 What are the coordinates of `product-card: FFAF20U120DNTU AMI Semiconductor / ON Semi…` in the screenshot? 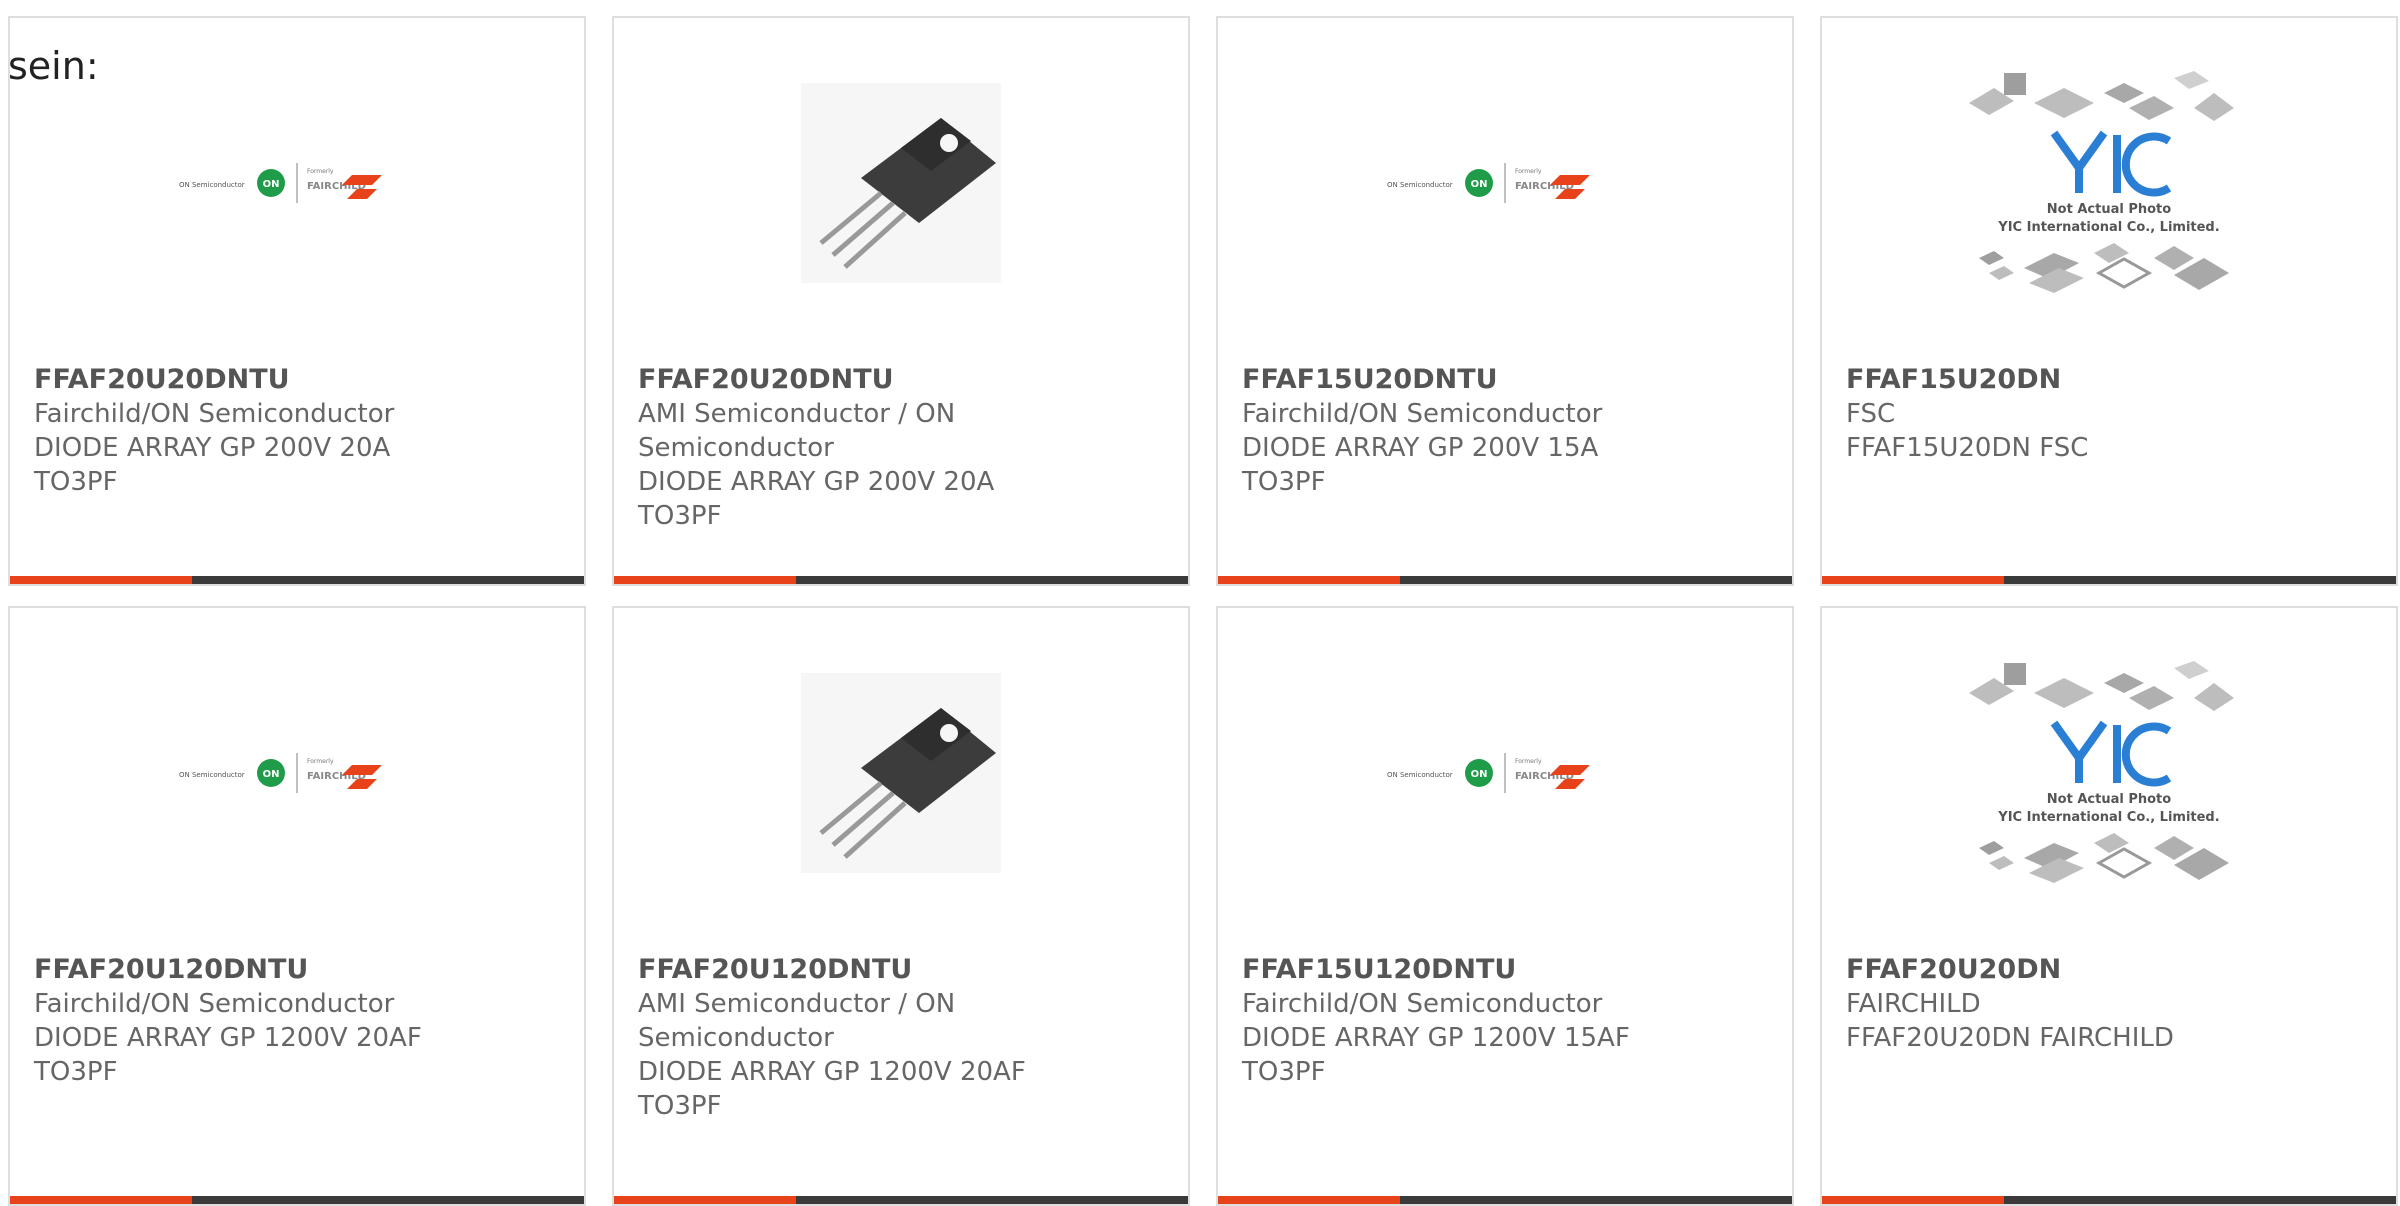 It's located at (901, 906).